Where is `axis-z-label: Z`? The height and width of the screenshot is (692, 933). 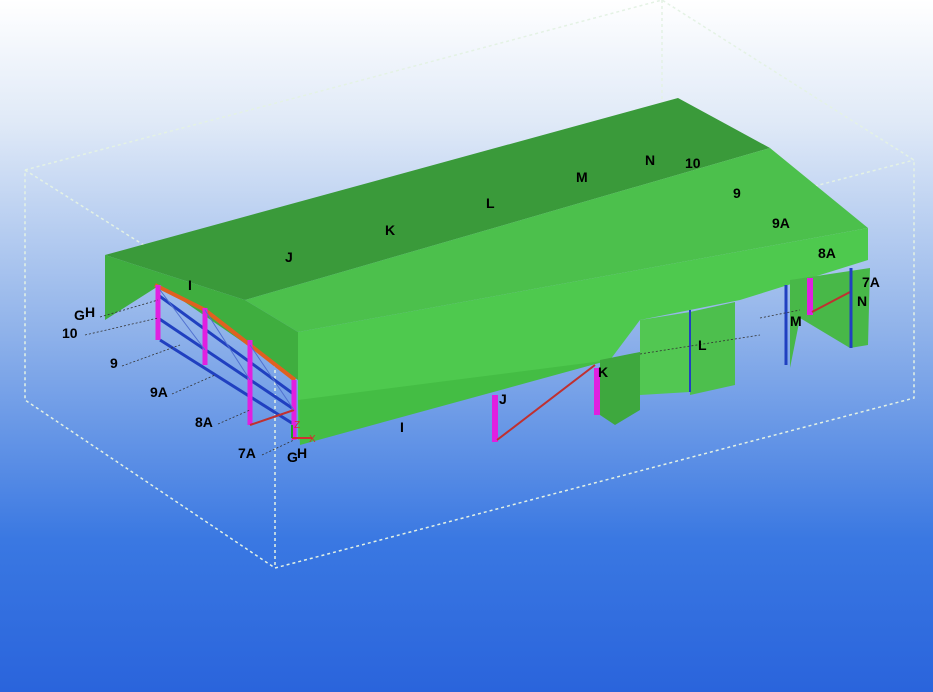 axis-z-label: Z is located at coordinates (297, 425).